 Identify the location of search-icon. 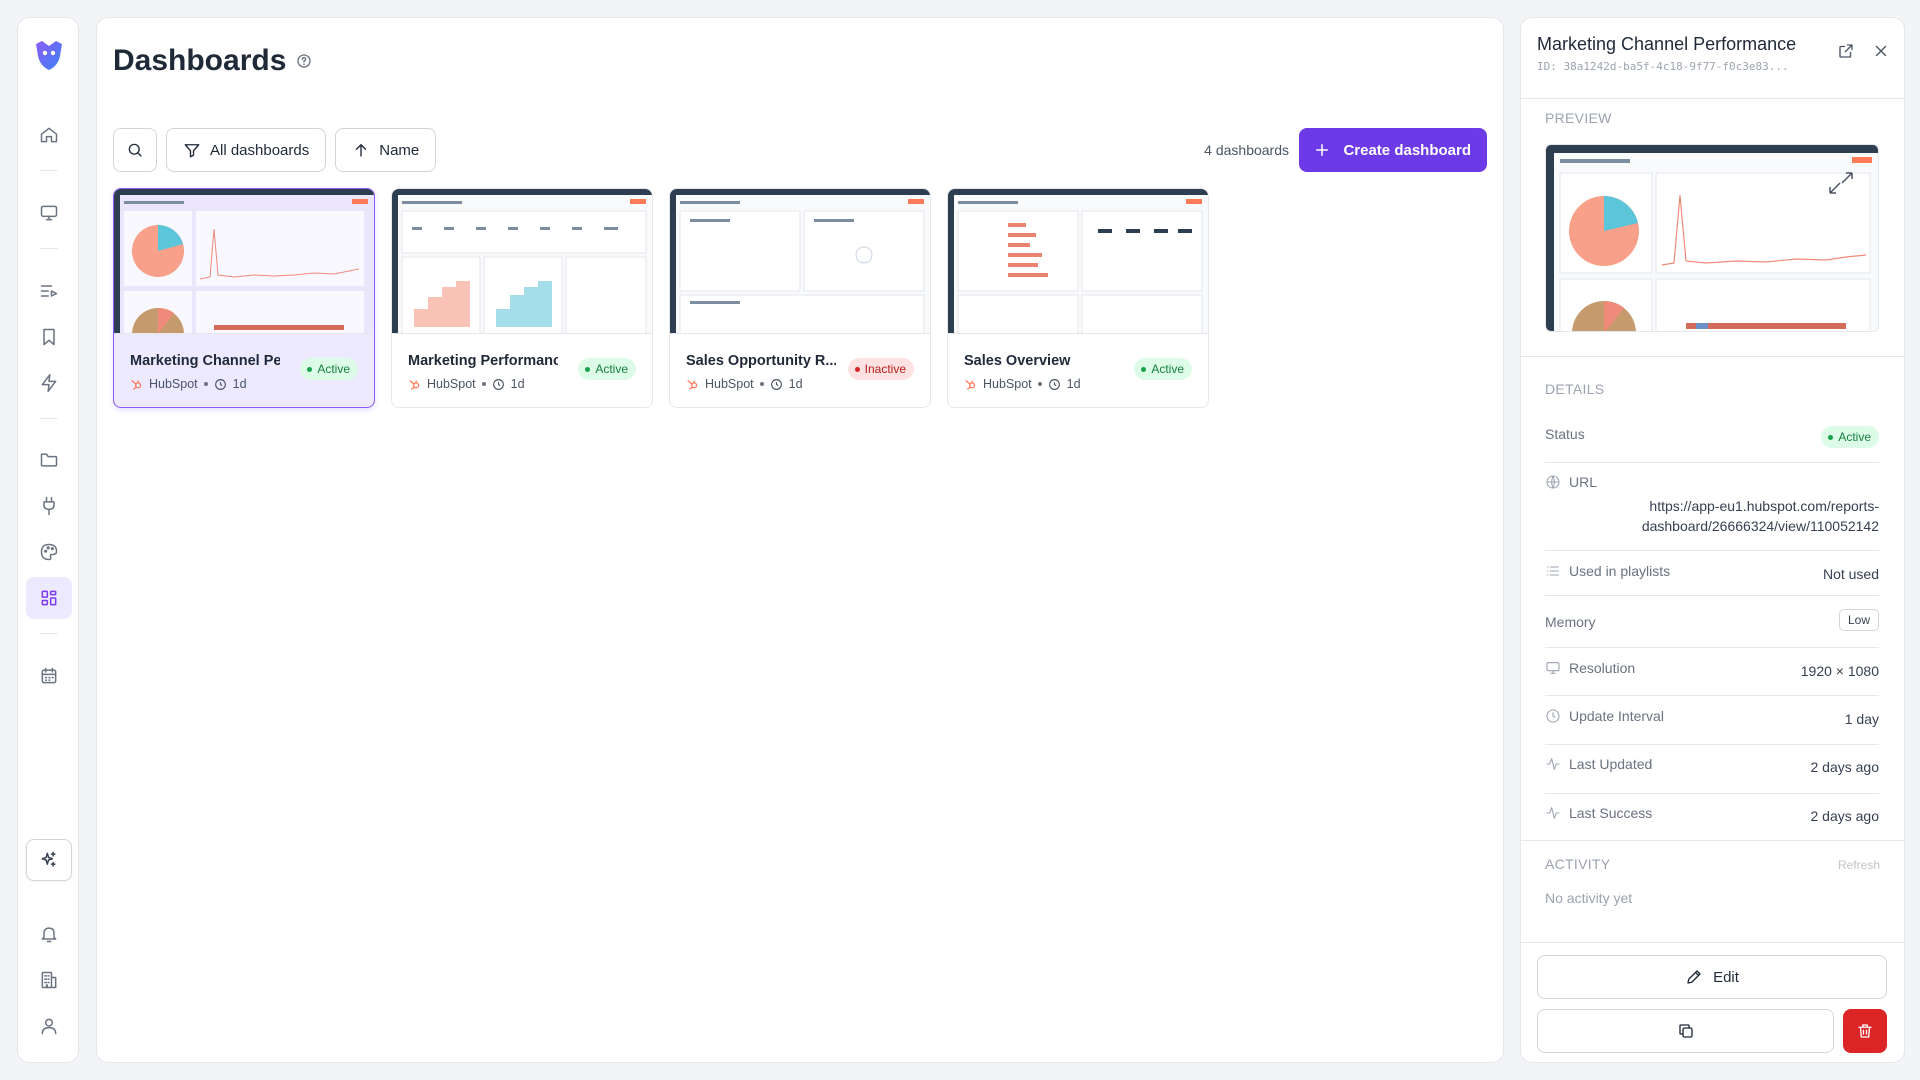
(135, 150).